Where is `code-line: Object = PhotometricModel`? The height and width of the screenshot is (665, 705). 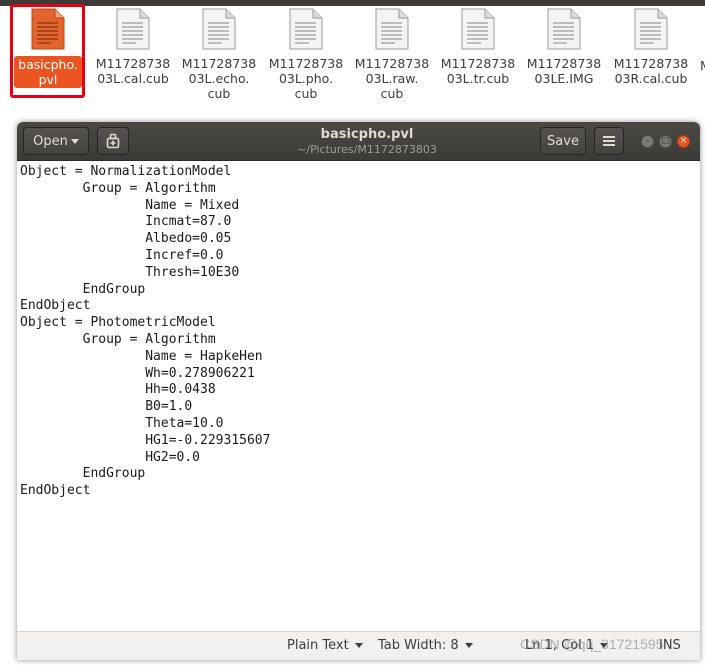 code-line: Object = PhotometricModel is located at coordinates (118, 323).